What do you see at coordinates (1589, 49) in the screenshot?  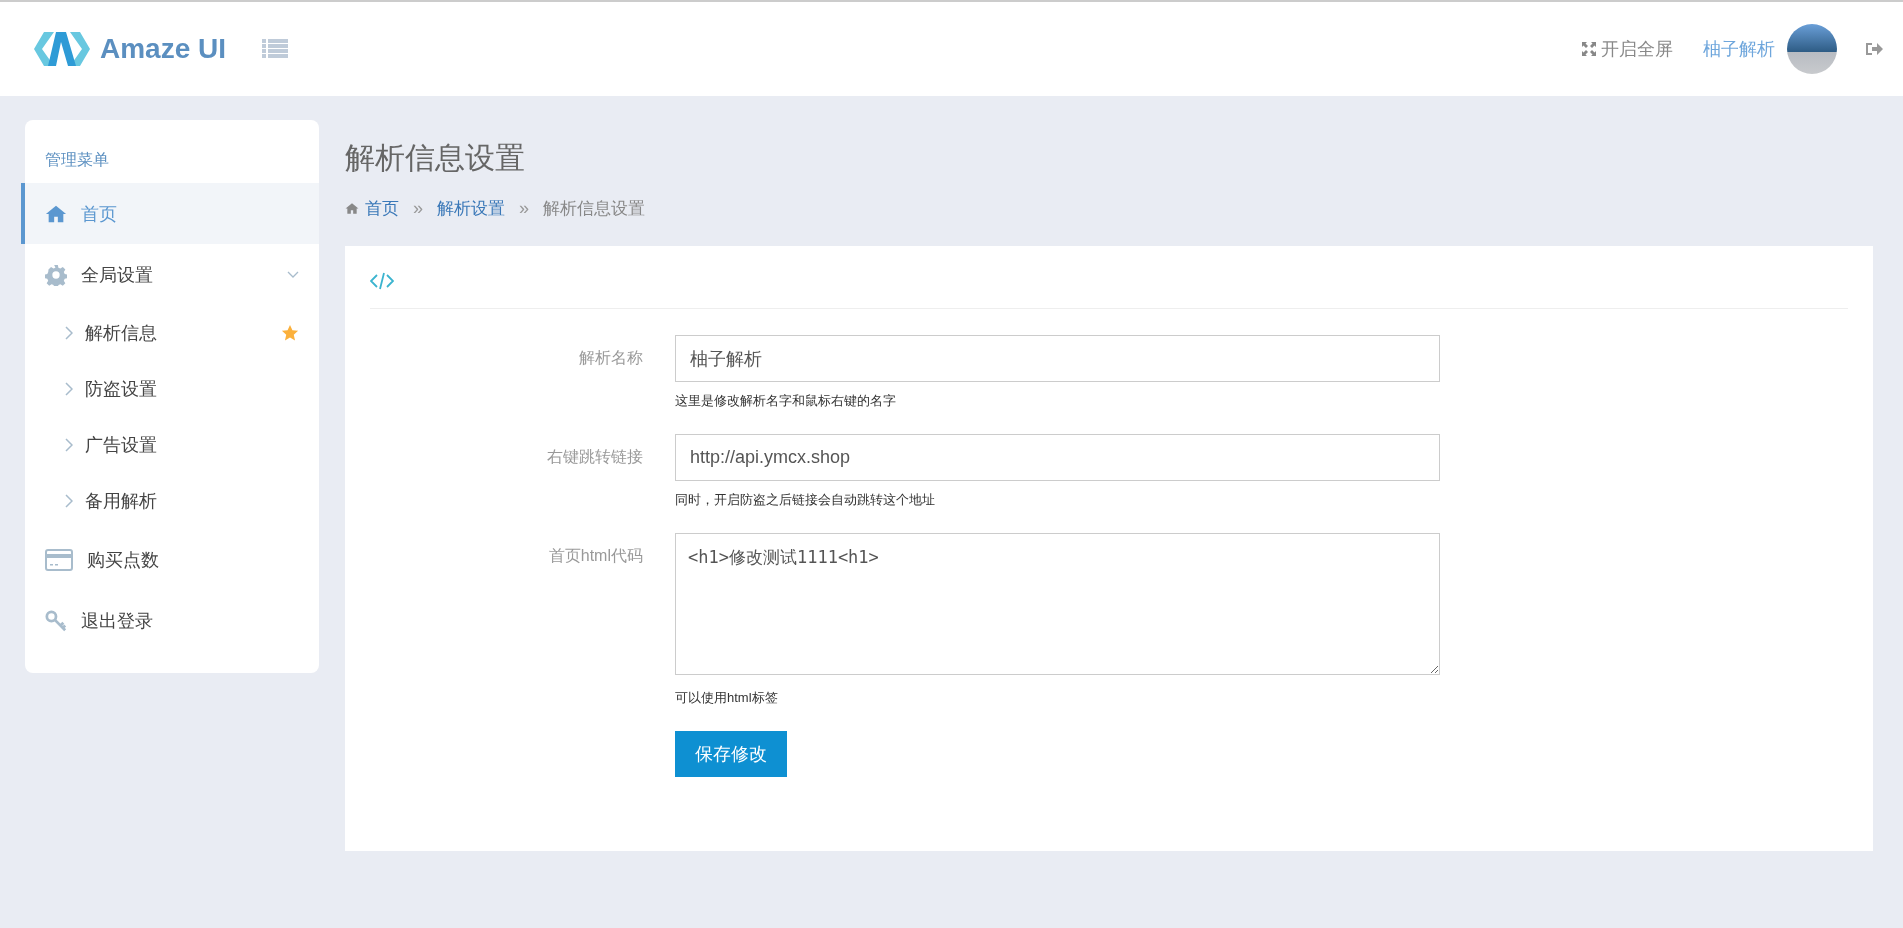 I see `expand-icon` at bounding box center [1589, 49].